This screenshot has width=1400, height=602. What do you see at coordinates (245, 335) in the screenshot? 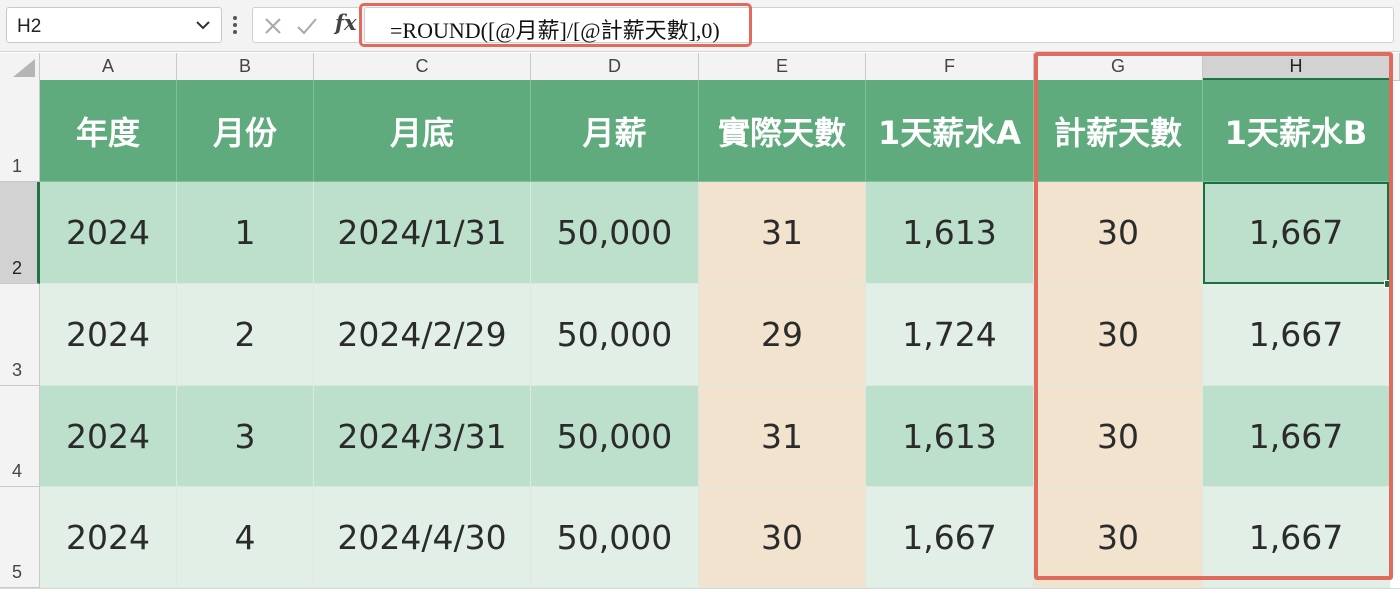
I see `cell-b3: 2` at bounding box center [245, 335].